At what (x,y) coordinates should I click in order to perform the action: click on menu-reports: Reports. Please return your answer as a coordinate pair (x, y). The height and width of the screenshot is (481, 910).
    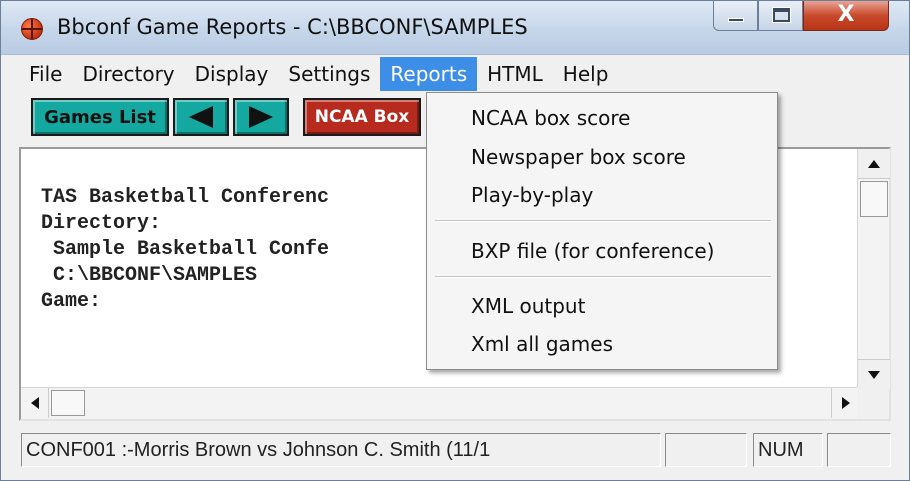
    Looking at the image, I should click on (429, 74).